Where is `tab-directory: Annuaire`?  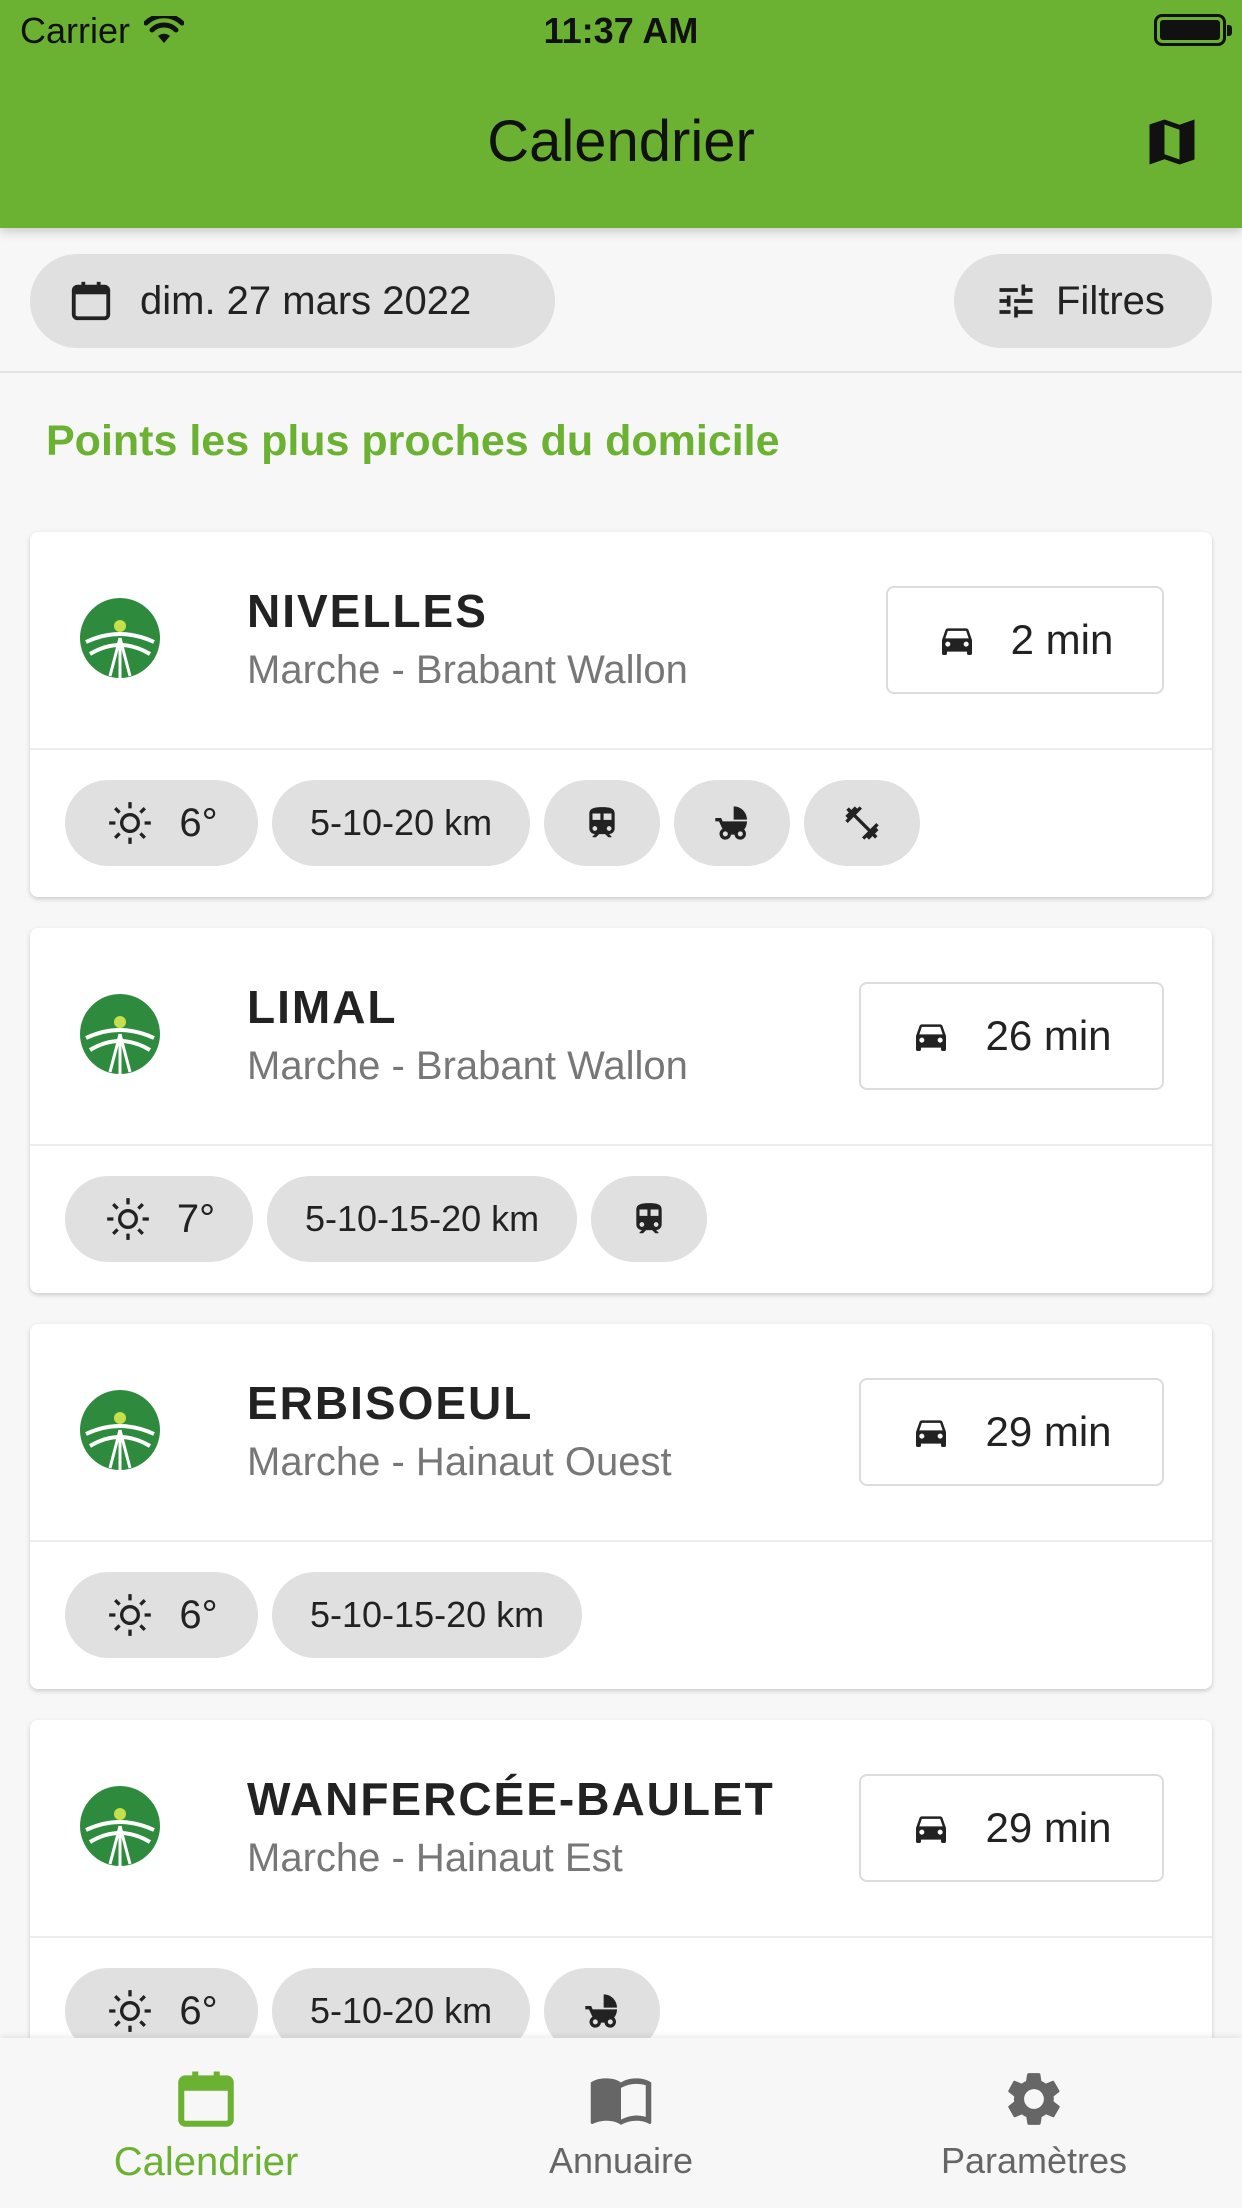 tab-directory: Annuaire is located at coordinates (621, 2124).